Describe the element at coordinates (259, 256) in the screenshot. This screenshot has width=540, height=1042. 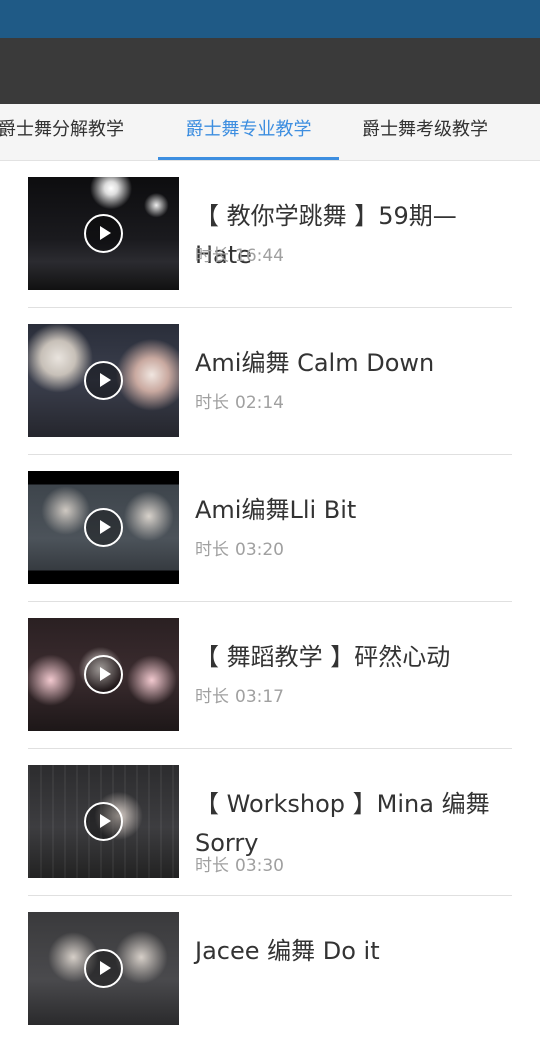
I see `duration-value: 16:44` at that location.